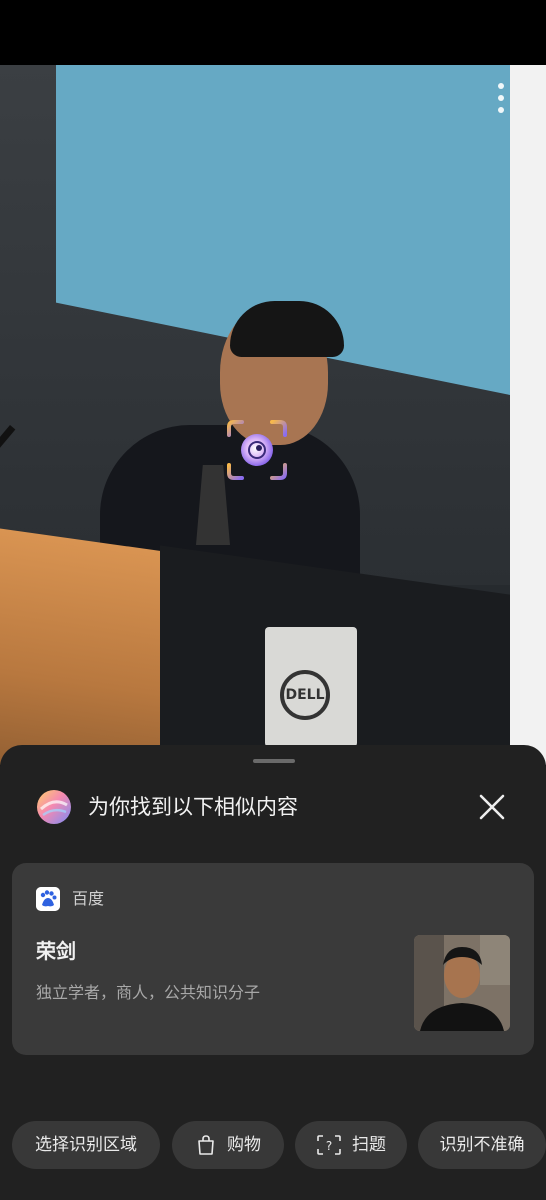 Image resolution: width=546 pixels, height=1200 pixels. Describe the element at coordinates (257, 450) in the screenshot. I see `face-scan-icon` at that location.